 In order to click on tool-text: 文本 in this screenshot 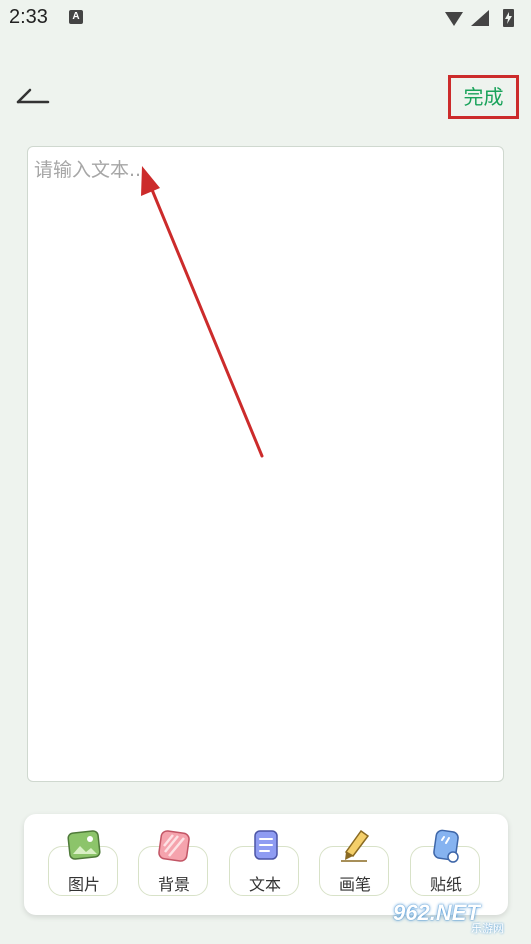, I will do `click(265, 864)`.